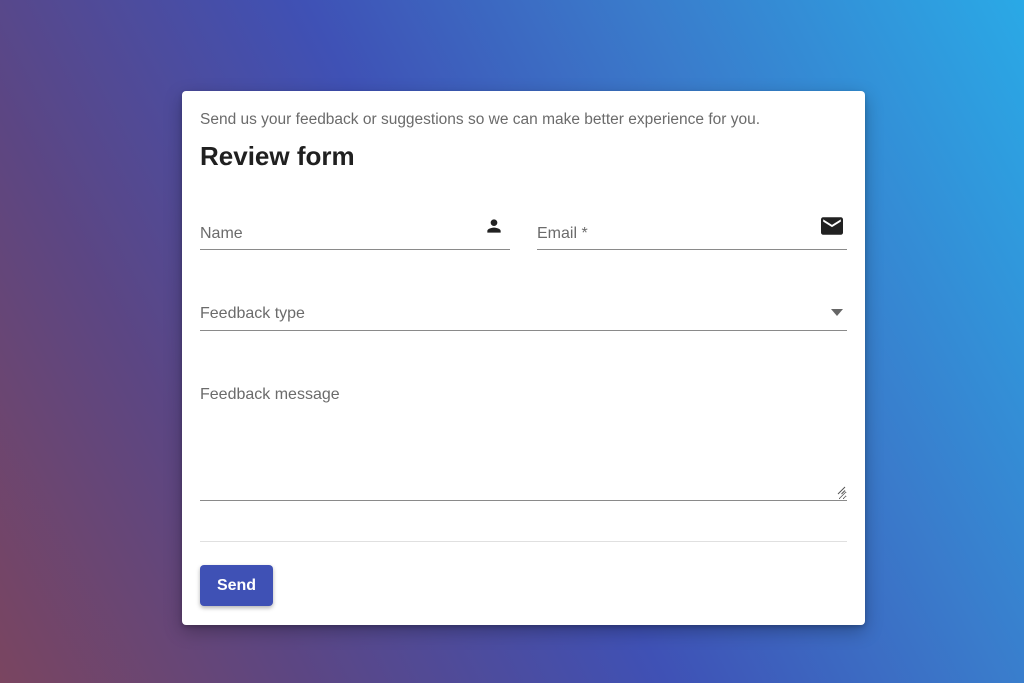  I want to click on email-field: Email *, so click(692, 230).